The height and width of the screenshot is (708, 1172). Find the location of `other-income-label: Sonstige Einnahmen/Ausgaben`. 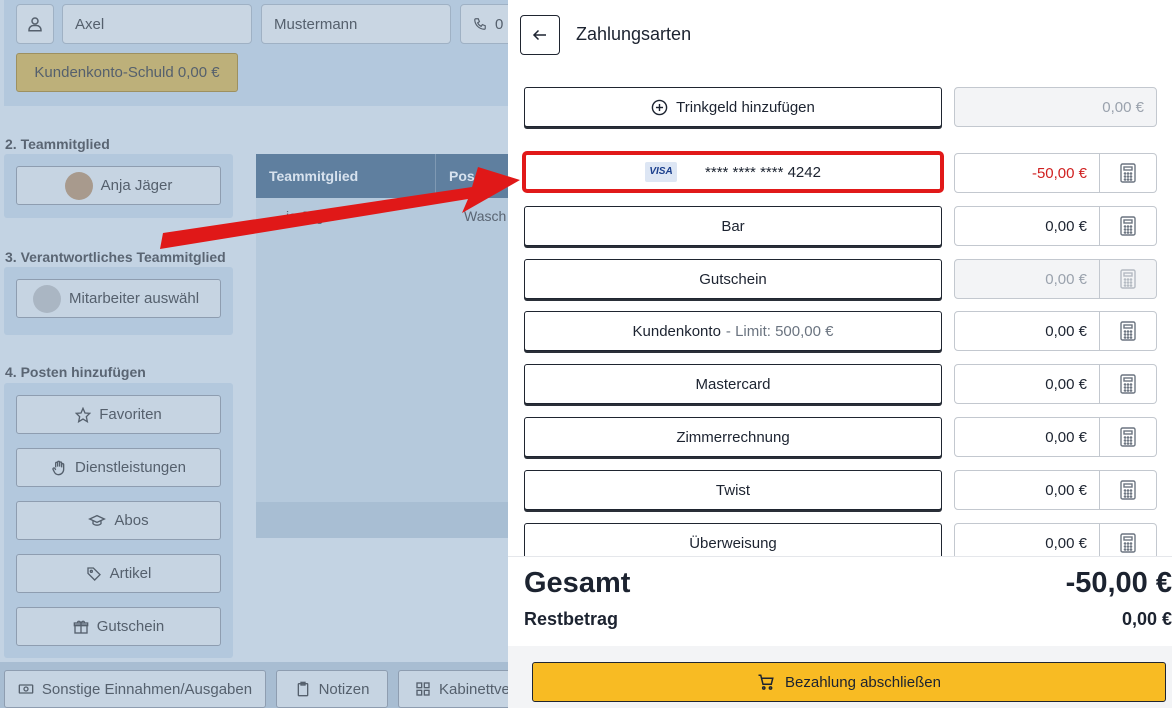

other-income-label: Sonstige Einnahmen/Ausgaben is located at coordinates (147, 689).